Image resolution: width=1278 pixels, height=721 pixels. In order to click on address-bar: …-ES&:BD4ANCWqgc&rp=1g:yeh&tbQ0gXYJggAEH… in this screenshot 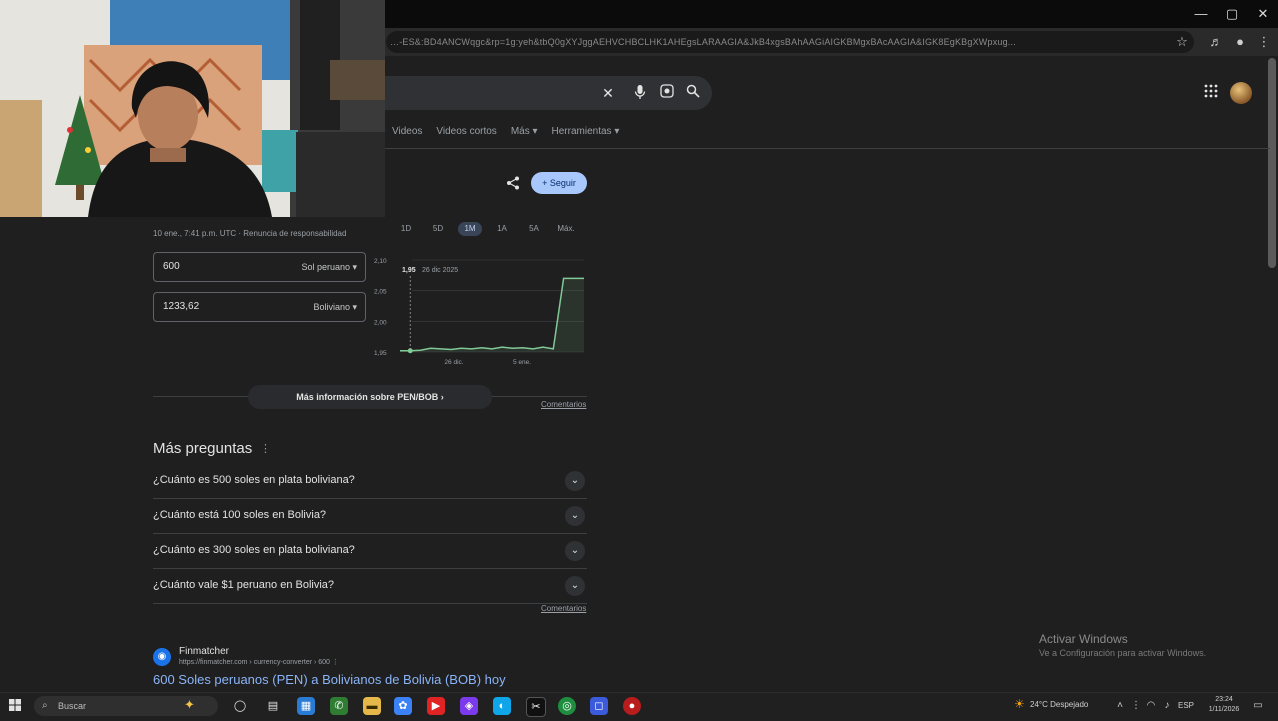, I will do `click(790, 42)`.